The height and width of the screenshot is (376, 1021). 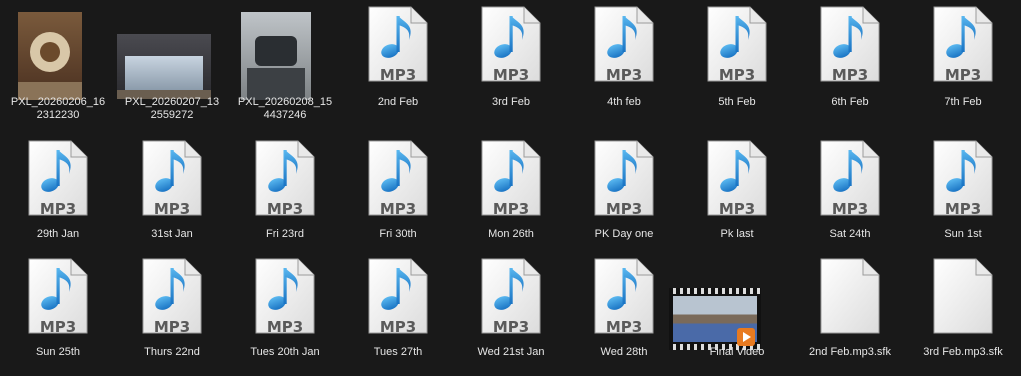 What do you see at coordinates (624, 102) in the screenshot?
I see `file-name-label: 4th feb` at bounding box center [624, 102].